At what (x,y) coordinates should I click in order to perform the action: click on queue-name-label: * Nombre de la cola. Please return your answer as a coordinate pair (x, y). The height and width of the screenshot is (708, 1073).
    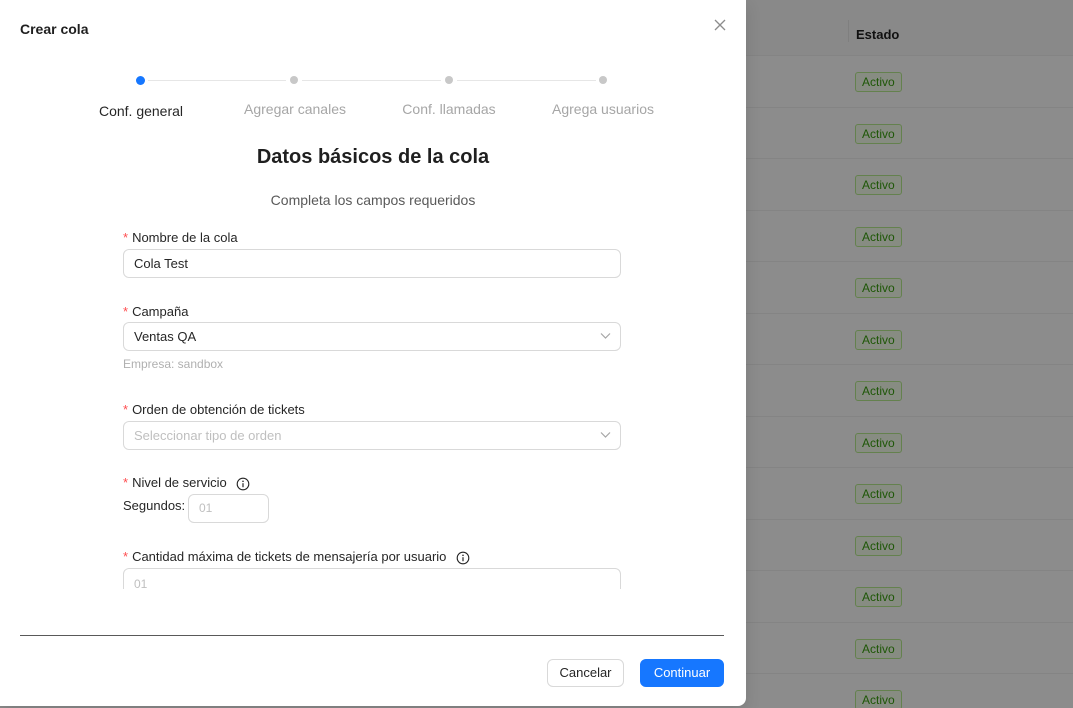
    Looking at the image, I should click on (180, 237).